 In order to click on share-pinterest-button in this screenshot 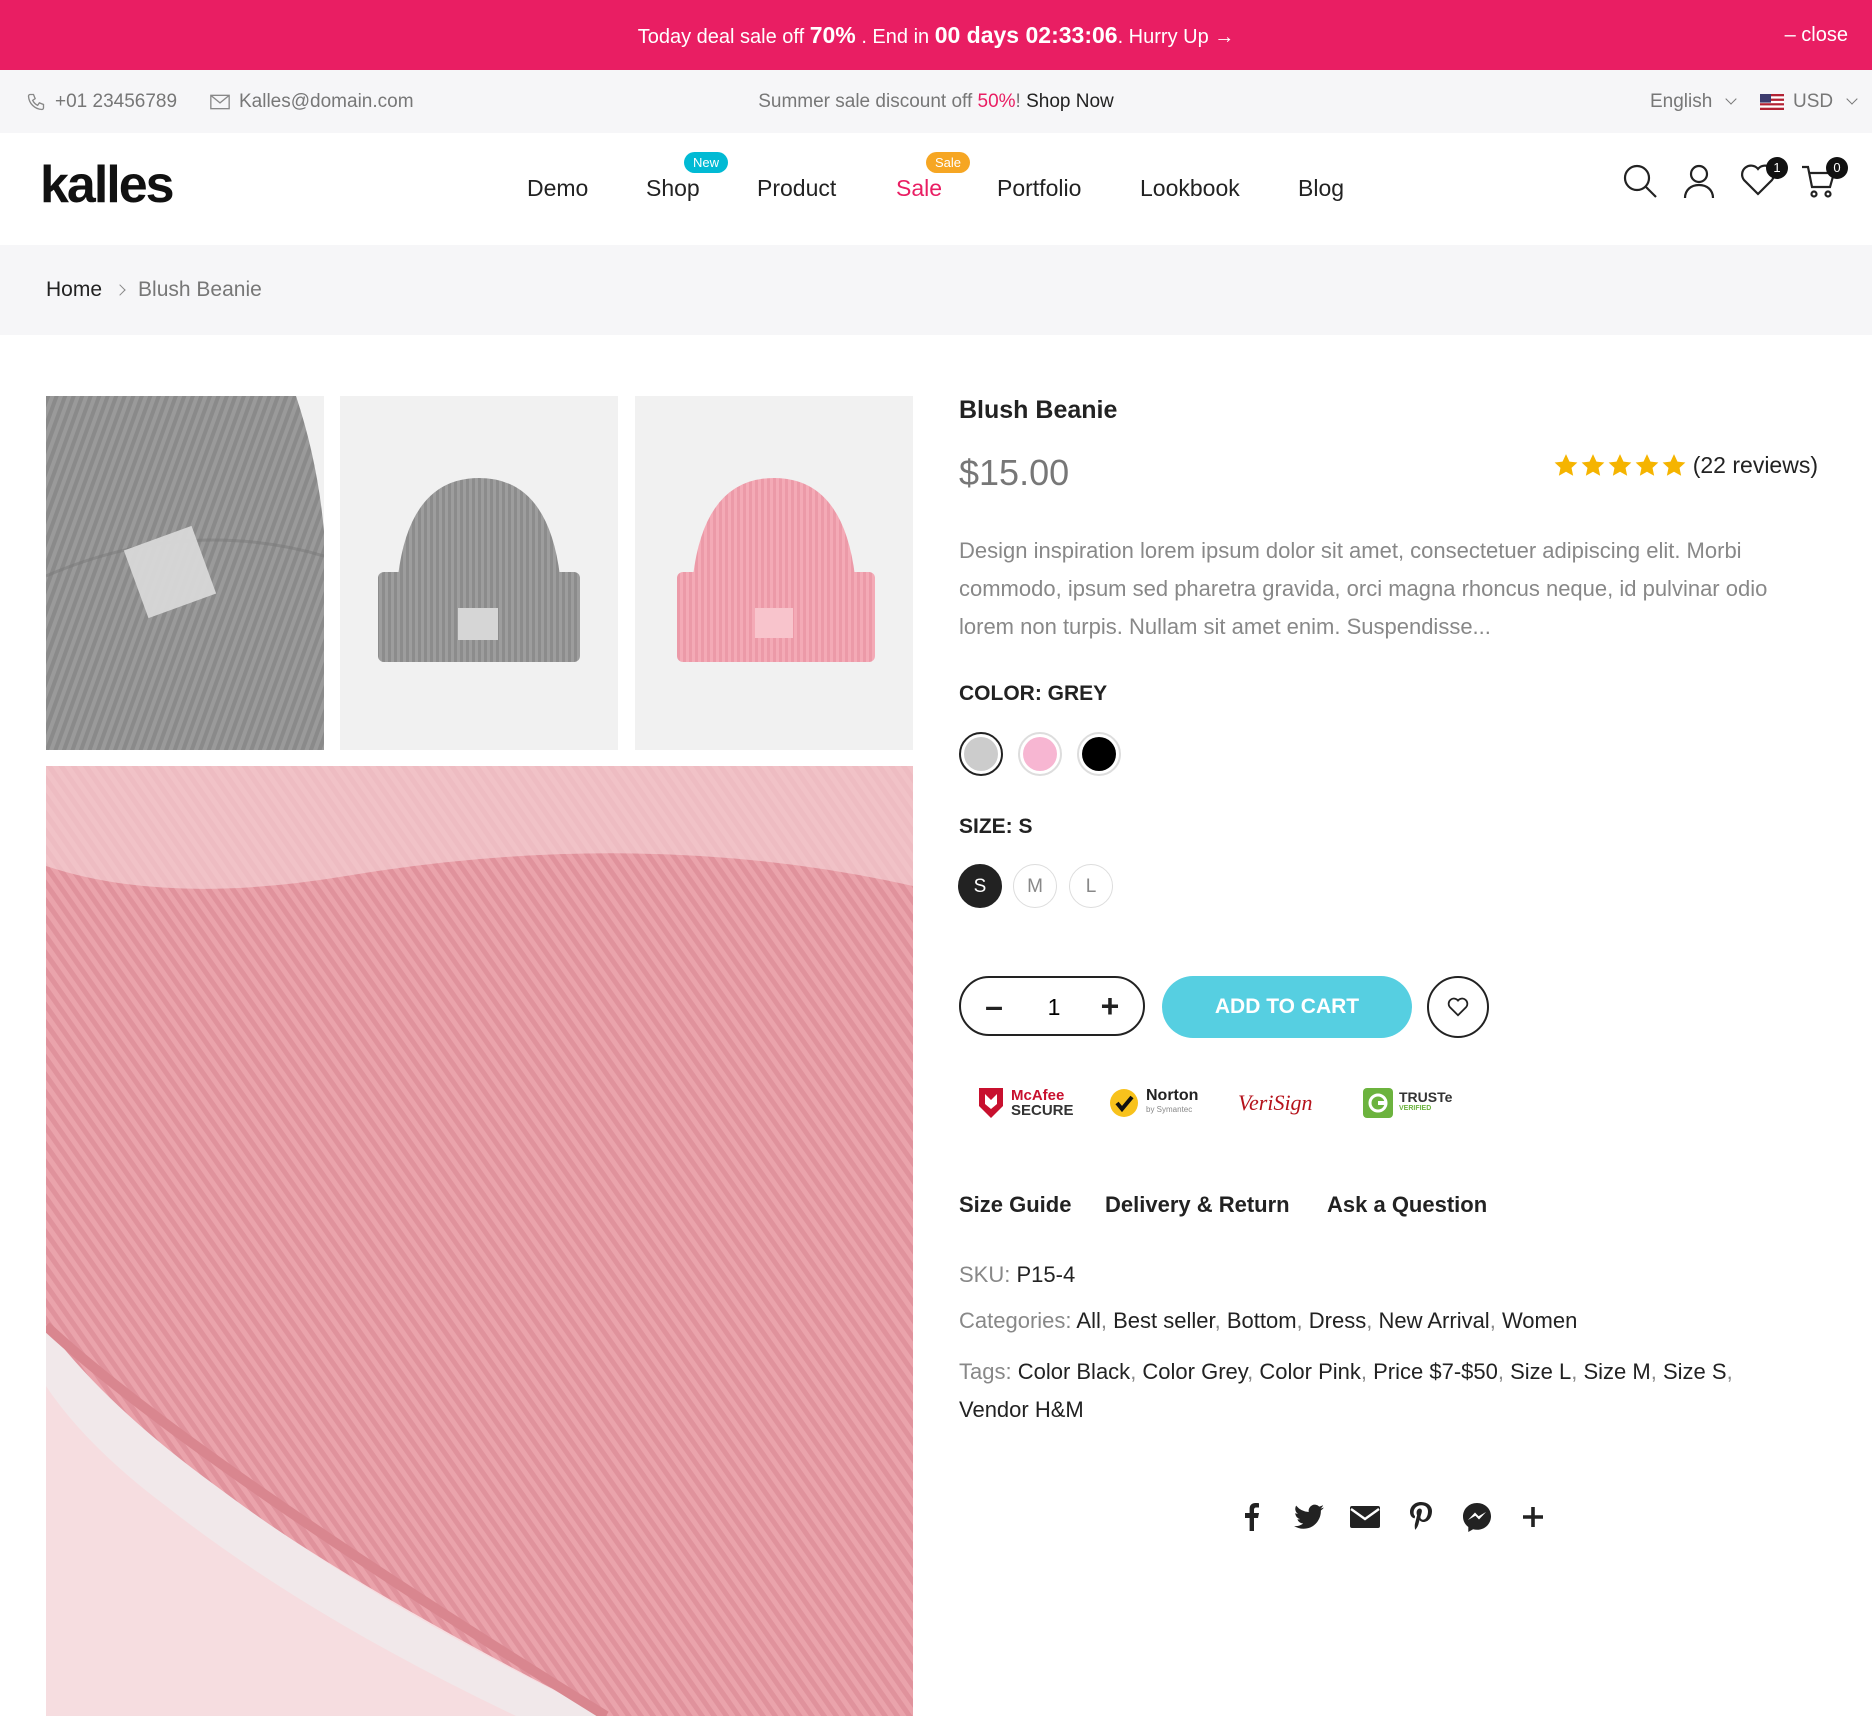, I will do `click(1421, 1517)`.